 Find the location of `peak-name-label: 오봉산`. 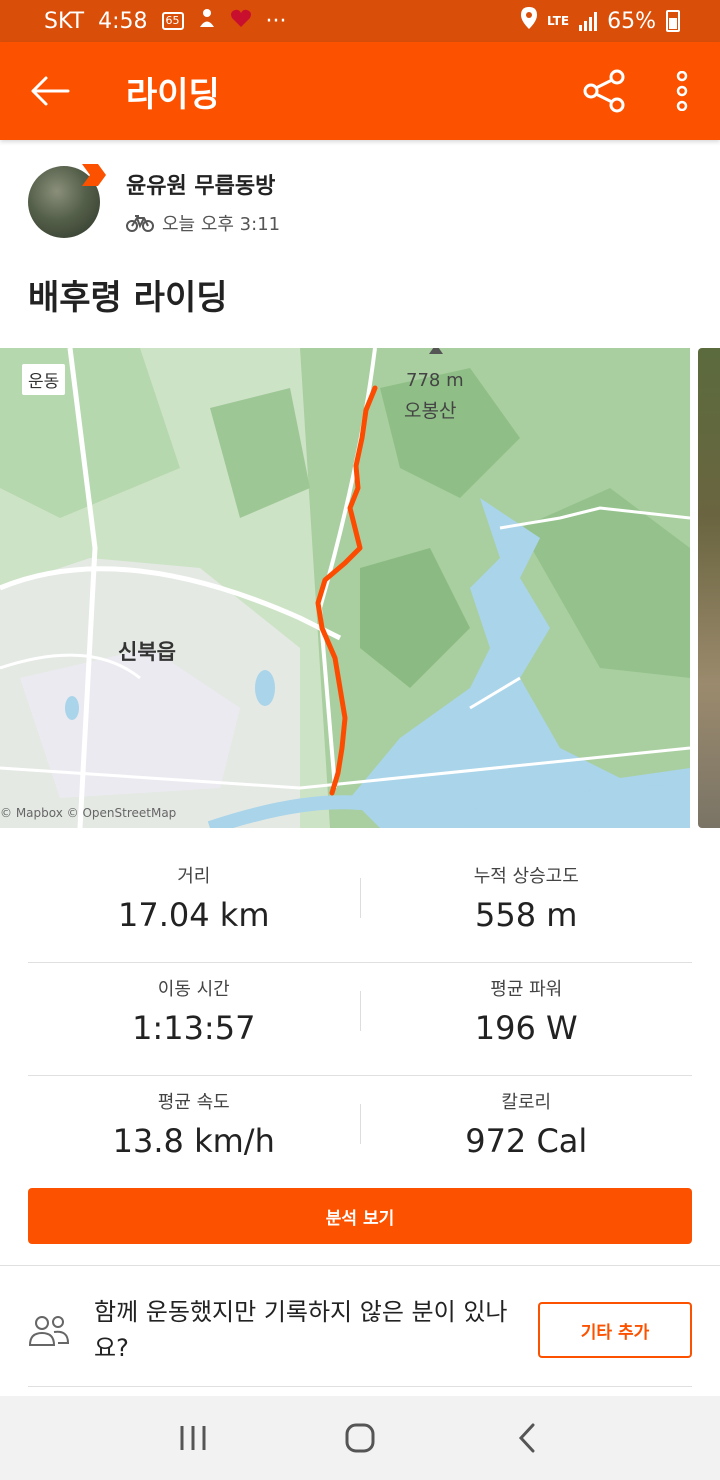

peak-name-label: 오봉산 is located at coordinates (430, 409).